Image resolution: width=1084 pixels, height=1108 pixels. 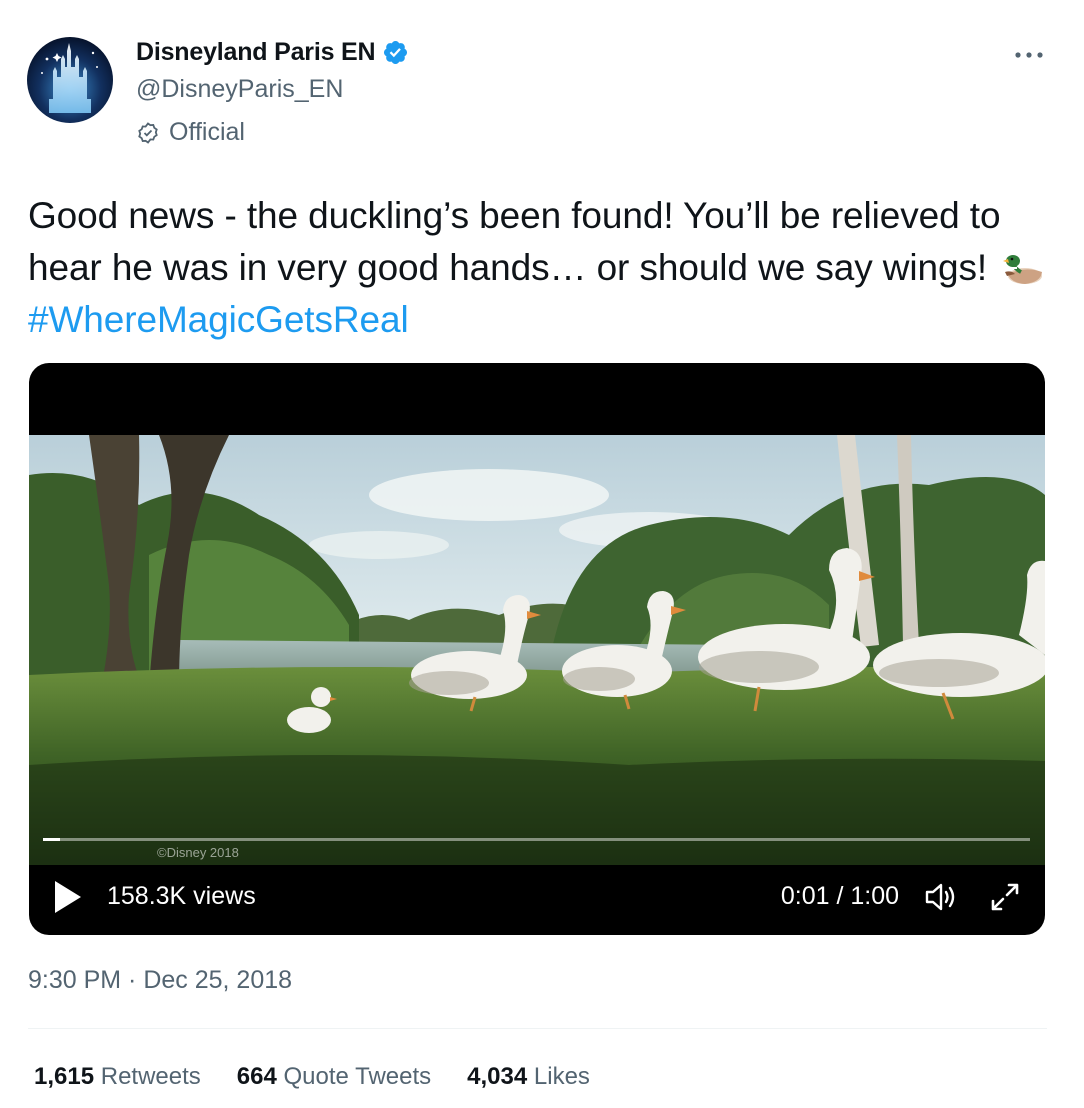 What do you see at coordinates (150, 1076) in the screenshot?
I see `retweets-label: Retweets` at bounding box center [150, 1076].